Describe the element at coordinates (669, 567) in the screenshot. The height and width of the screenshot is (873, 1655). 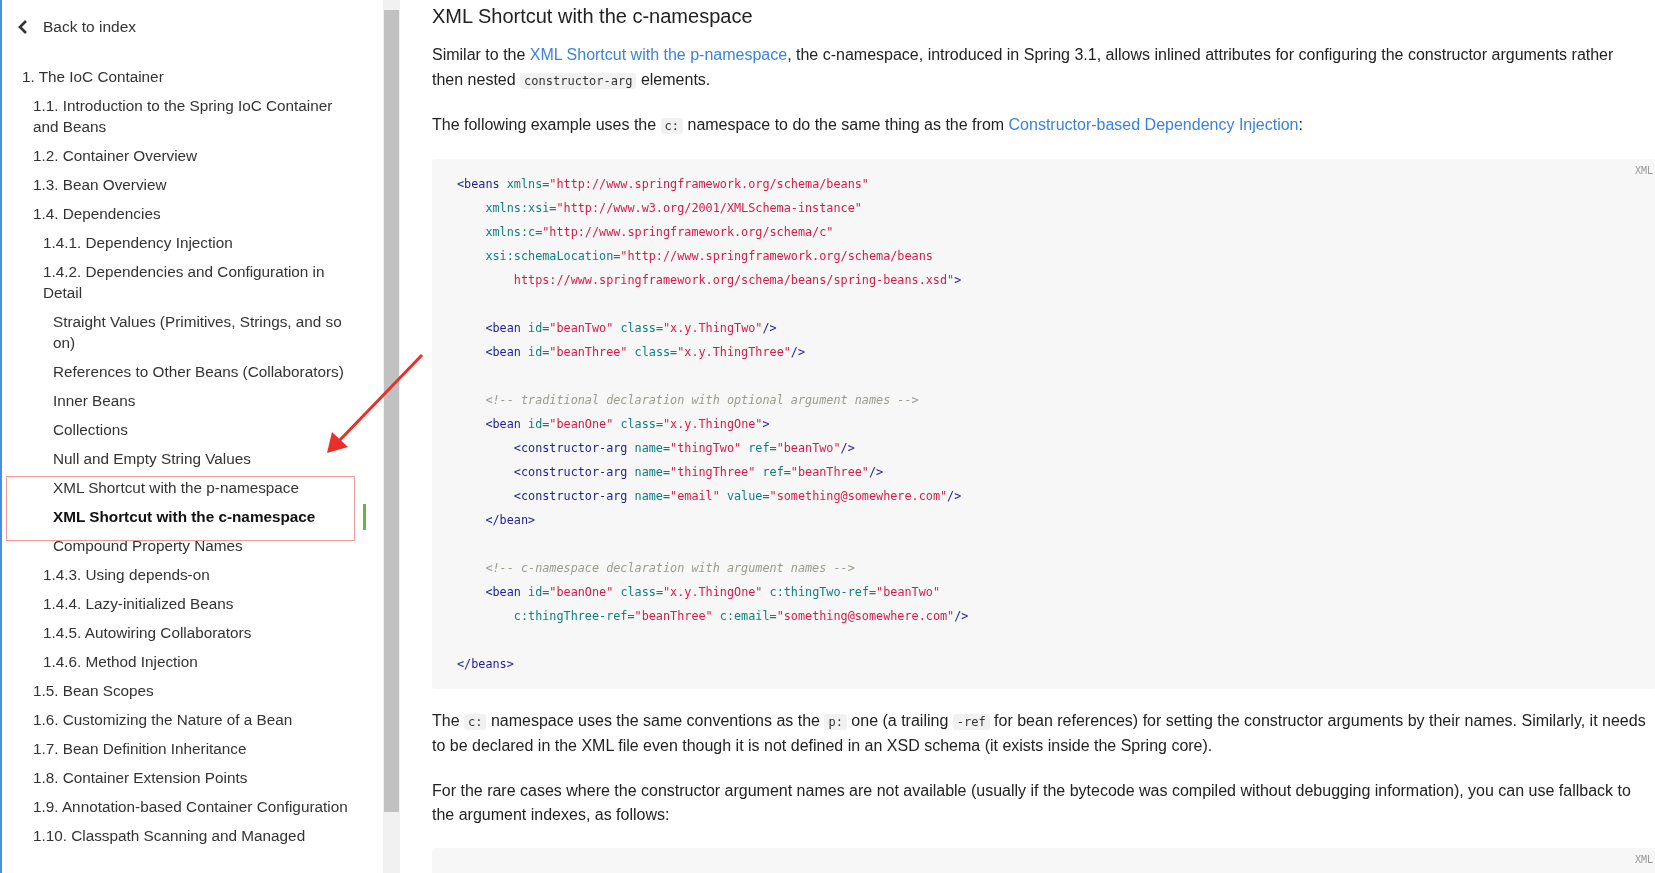
I see `code-line: <!-- c-namespace declaration with argument names -->` at that location.